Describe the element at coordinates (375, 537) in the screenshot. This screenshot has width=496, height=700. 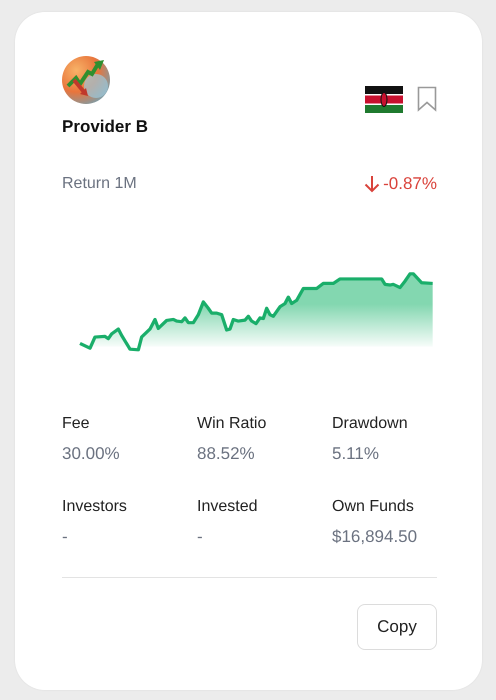
I see `stat-value: $16,894.50` at that location.